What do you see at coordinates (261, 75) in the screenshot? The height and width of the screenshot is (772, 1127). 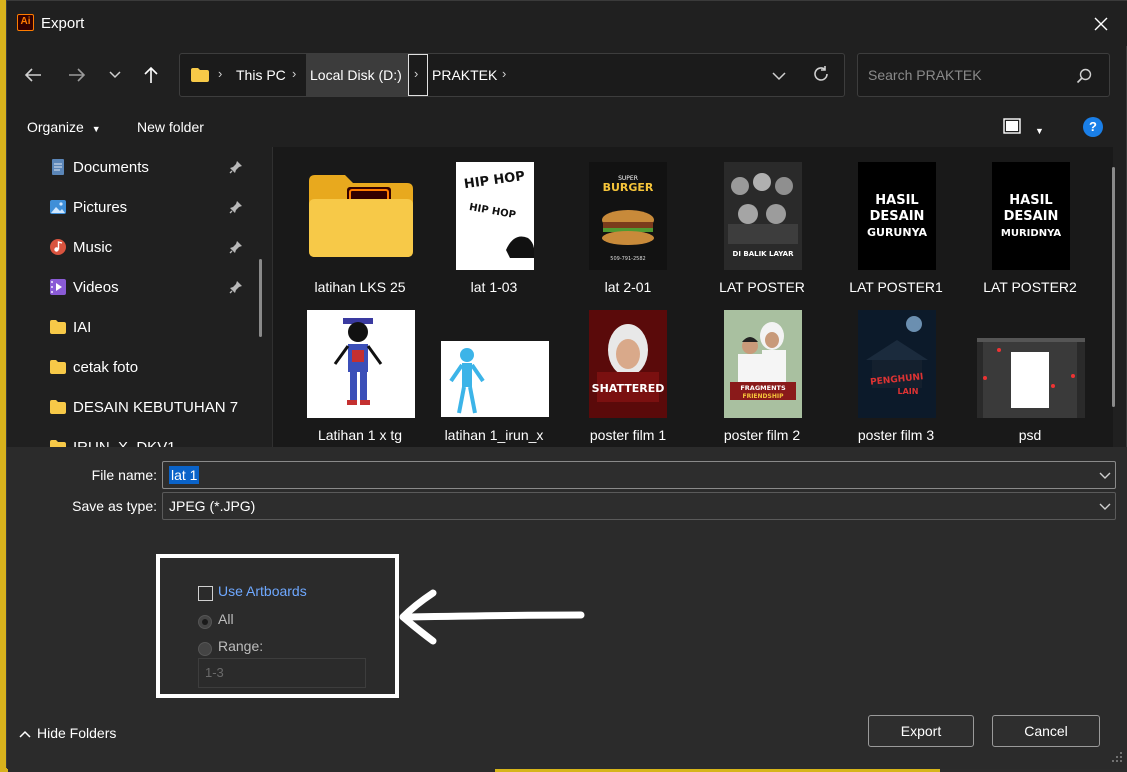 I see `breadcrumb-this-pc: This PC` at bounding box center [261, 75].